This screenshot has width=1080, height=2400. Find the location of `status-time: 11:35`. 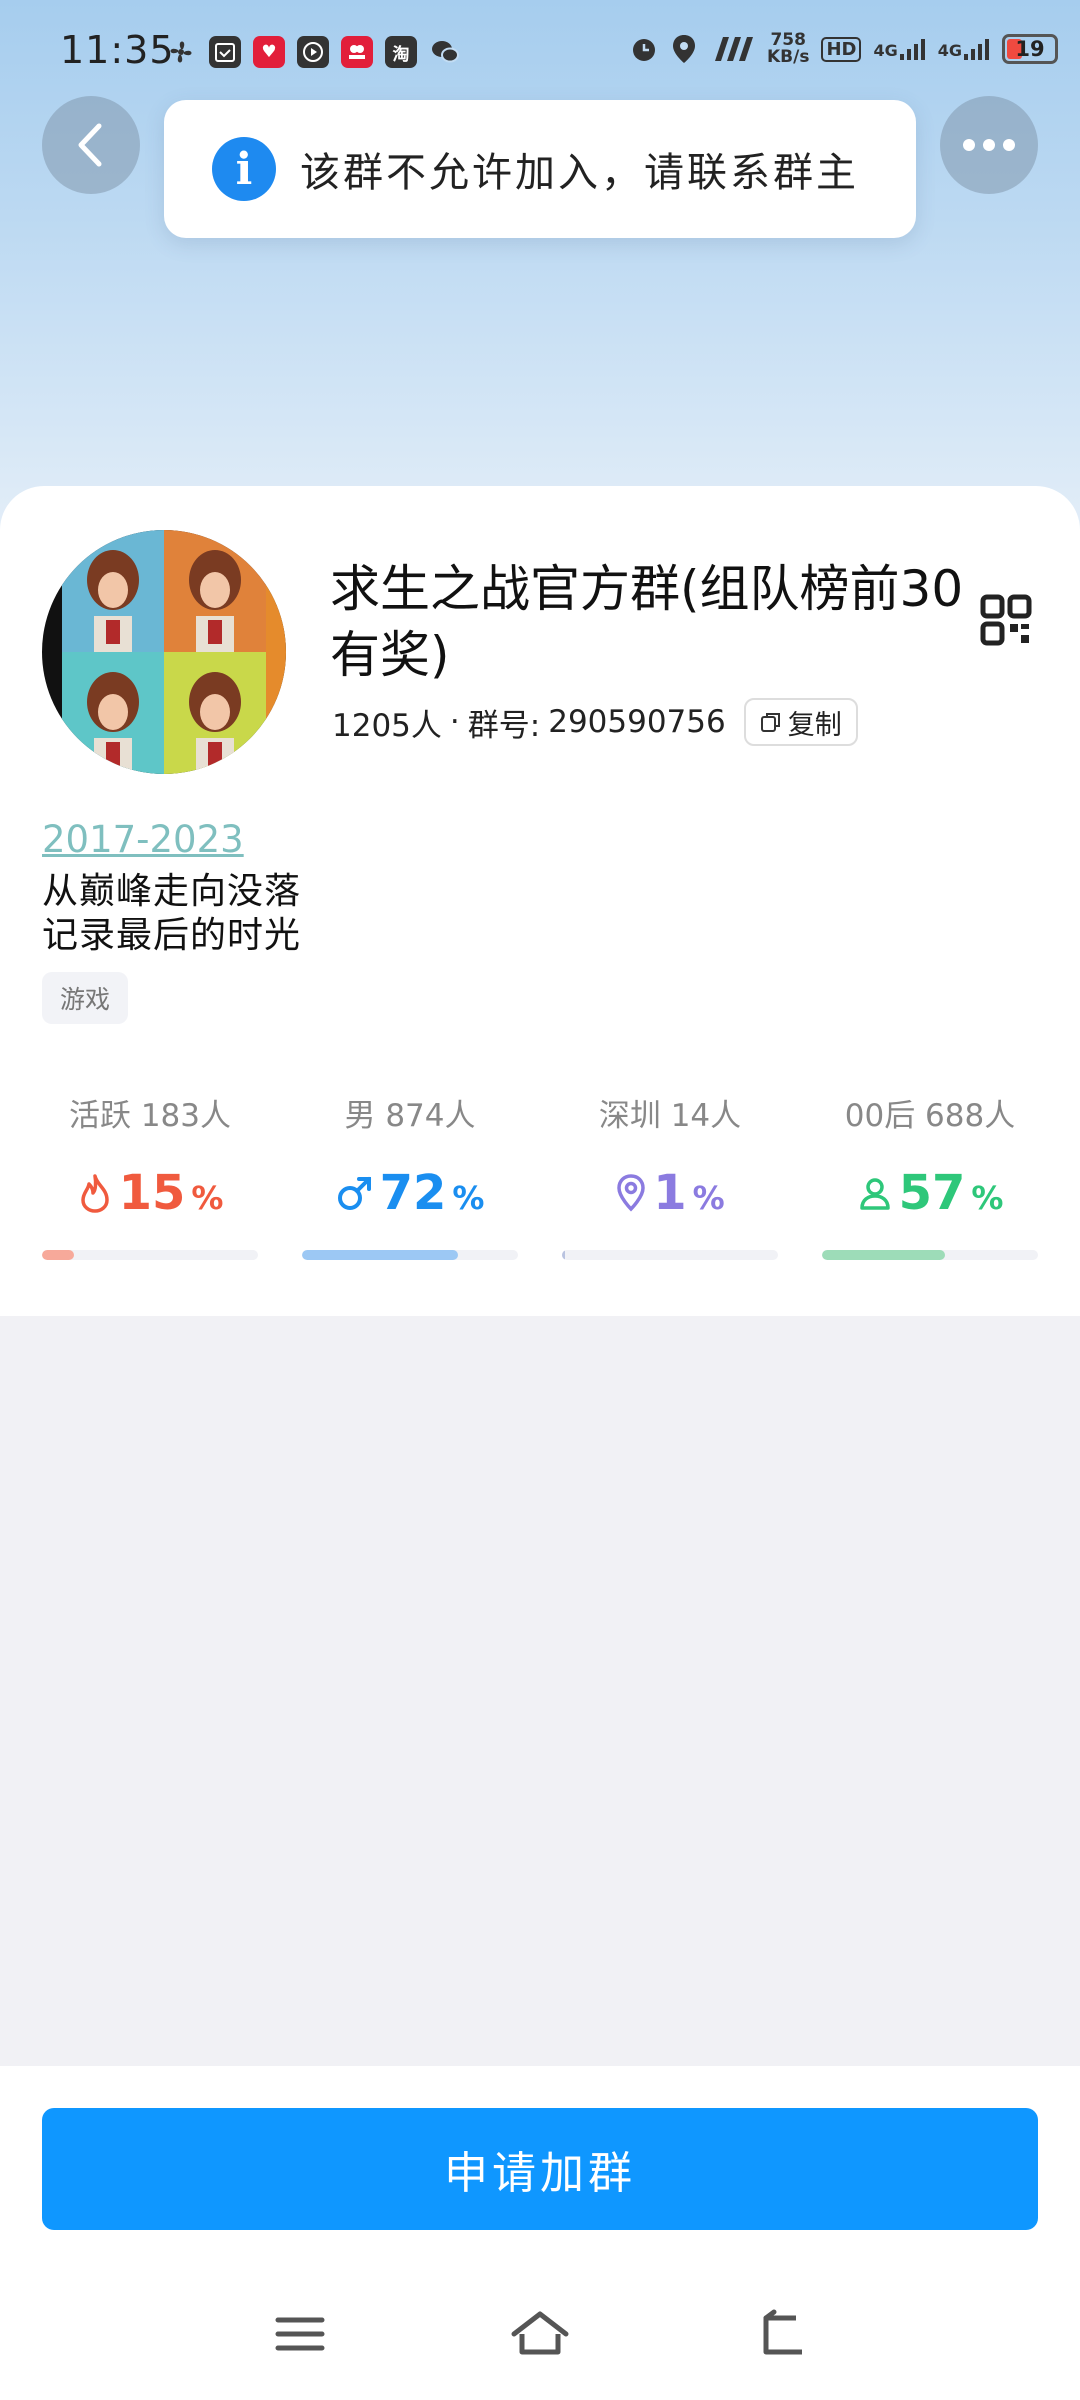

status-time: 11:35 is located at coordinates (117, 50).